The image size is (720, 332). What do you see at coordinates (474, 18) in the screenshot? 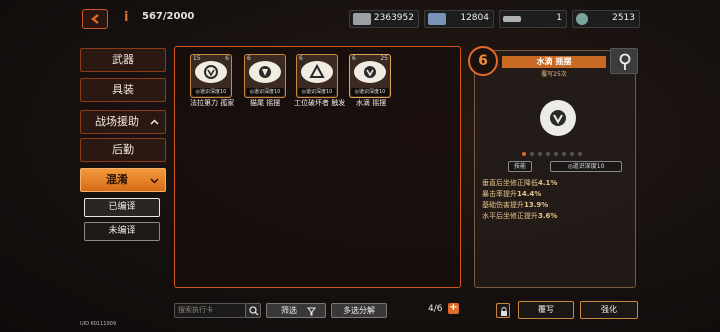
I see `resource-value: 12804` at bounding box center [474, 18].